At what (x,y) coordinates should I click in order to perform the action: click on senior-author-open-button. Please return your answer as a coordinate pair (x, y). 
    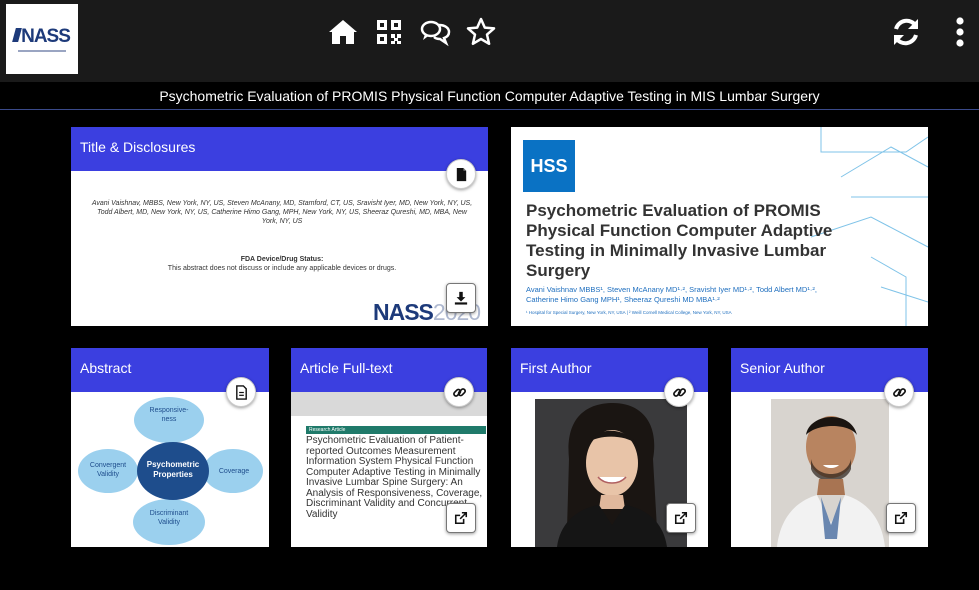
    Looking at the image, I should click on (901, 518).